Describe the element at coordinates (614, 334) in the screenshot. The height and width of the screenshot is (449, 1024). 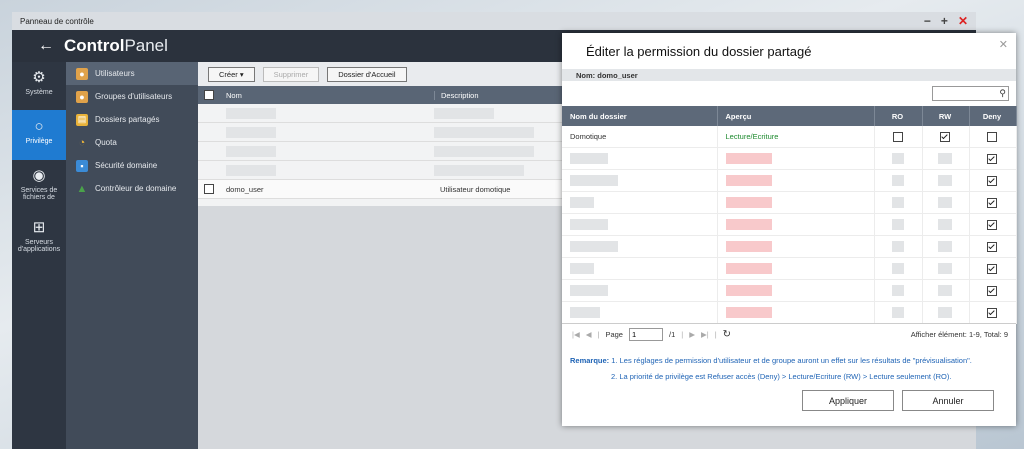
I see `page-label: Page` at that location.